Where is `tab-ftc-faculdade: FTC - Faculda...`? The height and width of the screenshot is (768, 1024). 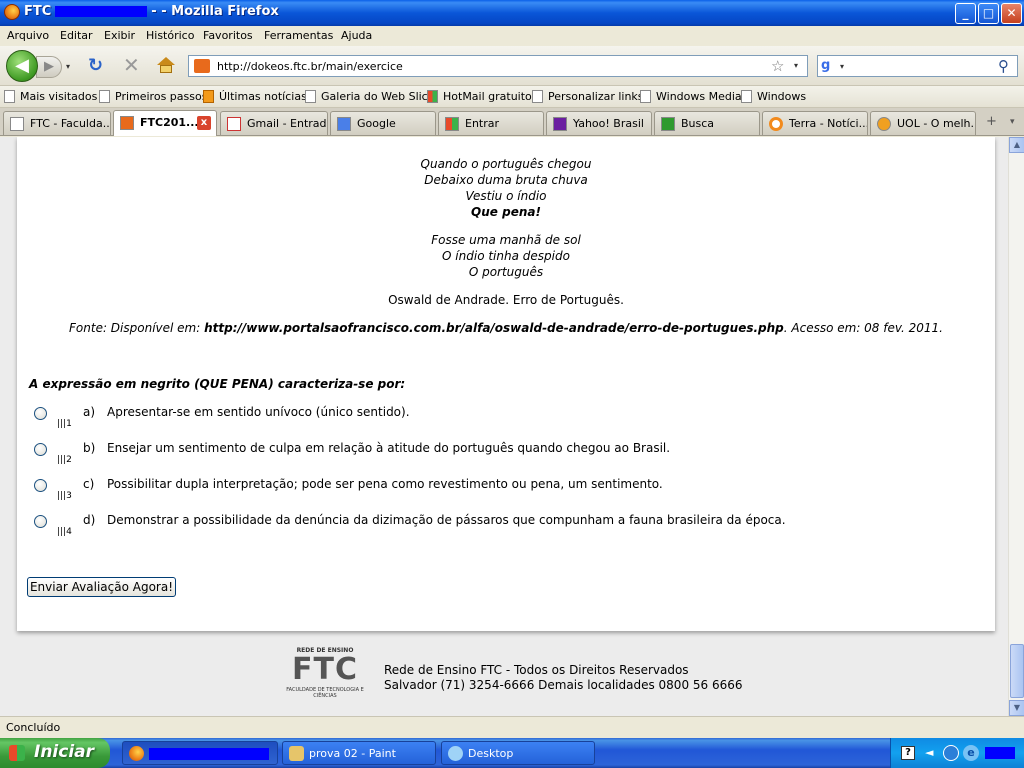 tab-ftc-faculdade: FTC - Faculda... is located at coordinates (57, 123).